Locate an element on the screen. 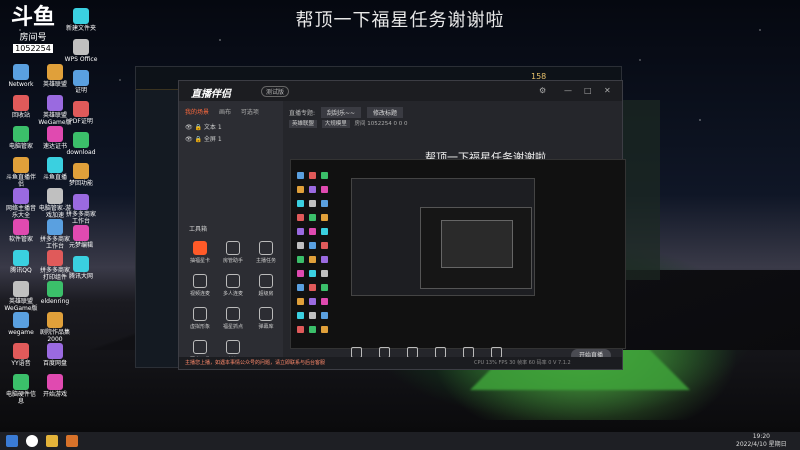 This screenshot has width=800, height=450. area-tag: 大规模里 is located at coordinates (335, 124).